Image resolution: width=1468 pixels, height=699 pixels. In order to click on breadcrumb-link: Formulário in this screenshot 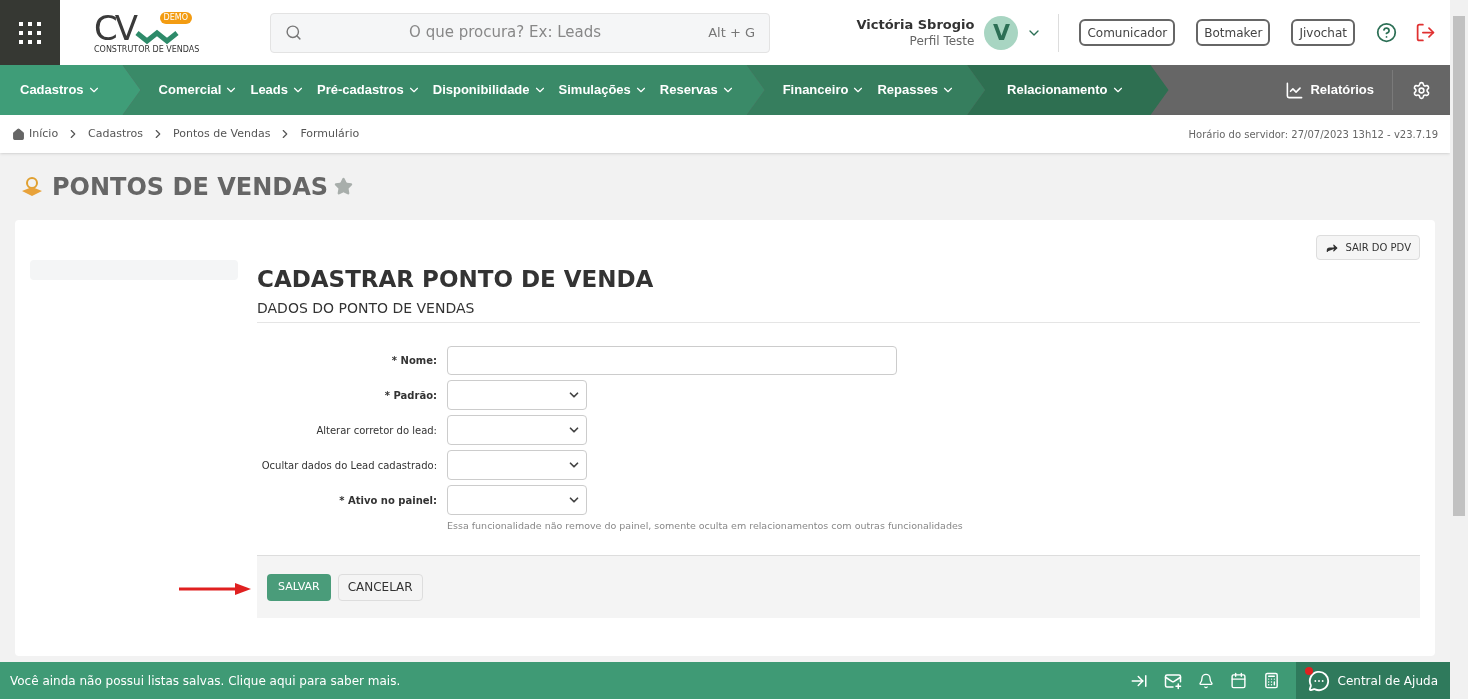, I will do `click(330, 134)`.